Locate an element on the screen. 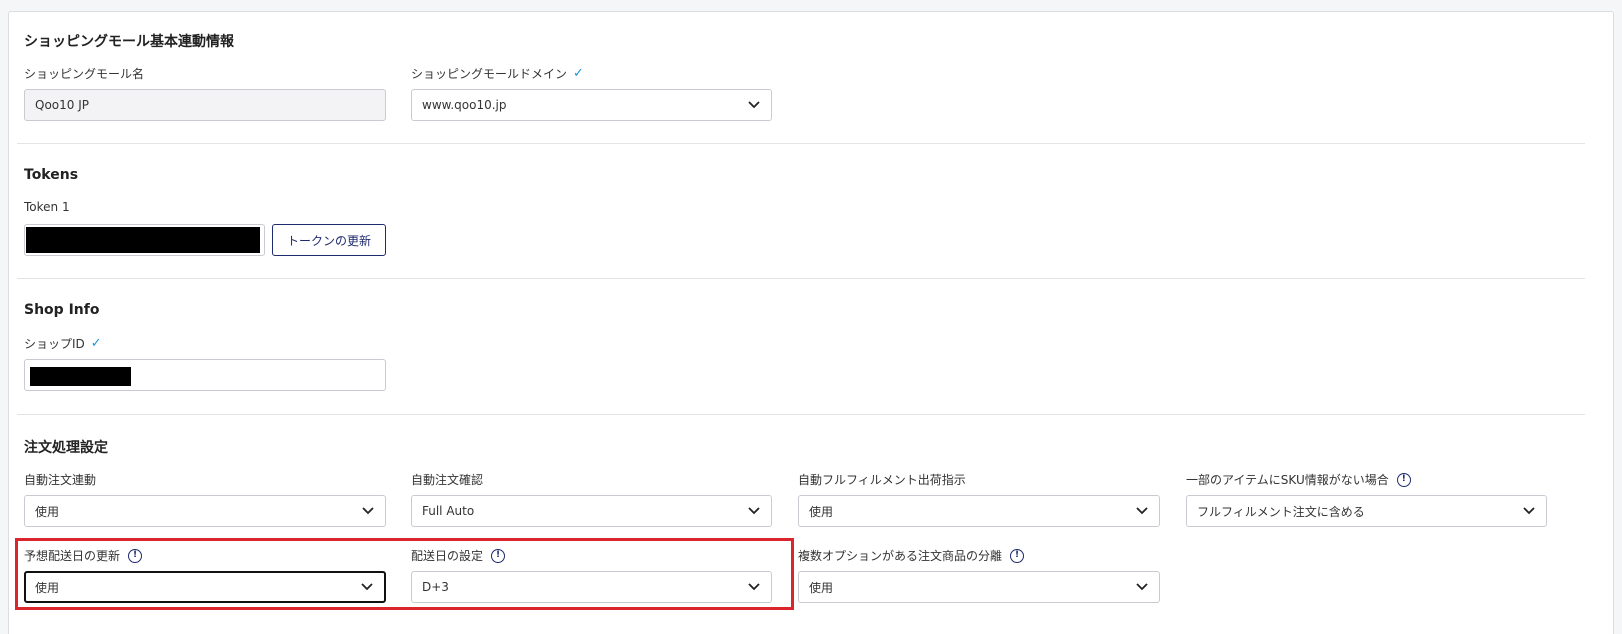 Image resolution: width=1622 pixels, height=634 pixels. section-title-order-settings: 注文処理設定 is located at coordinates (66, 448).